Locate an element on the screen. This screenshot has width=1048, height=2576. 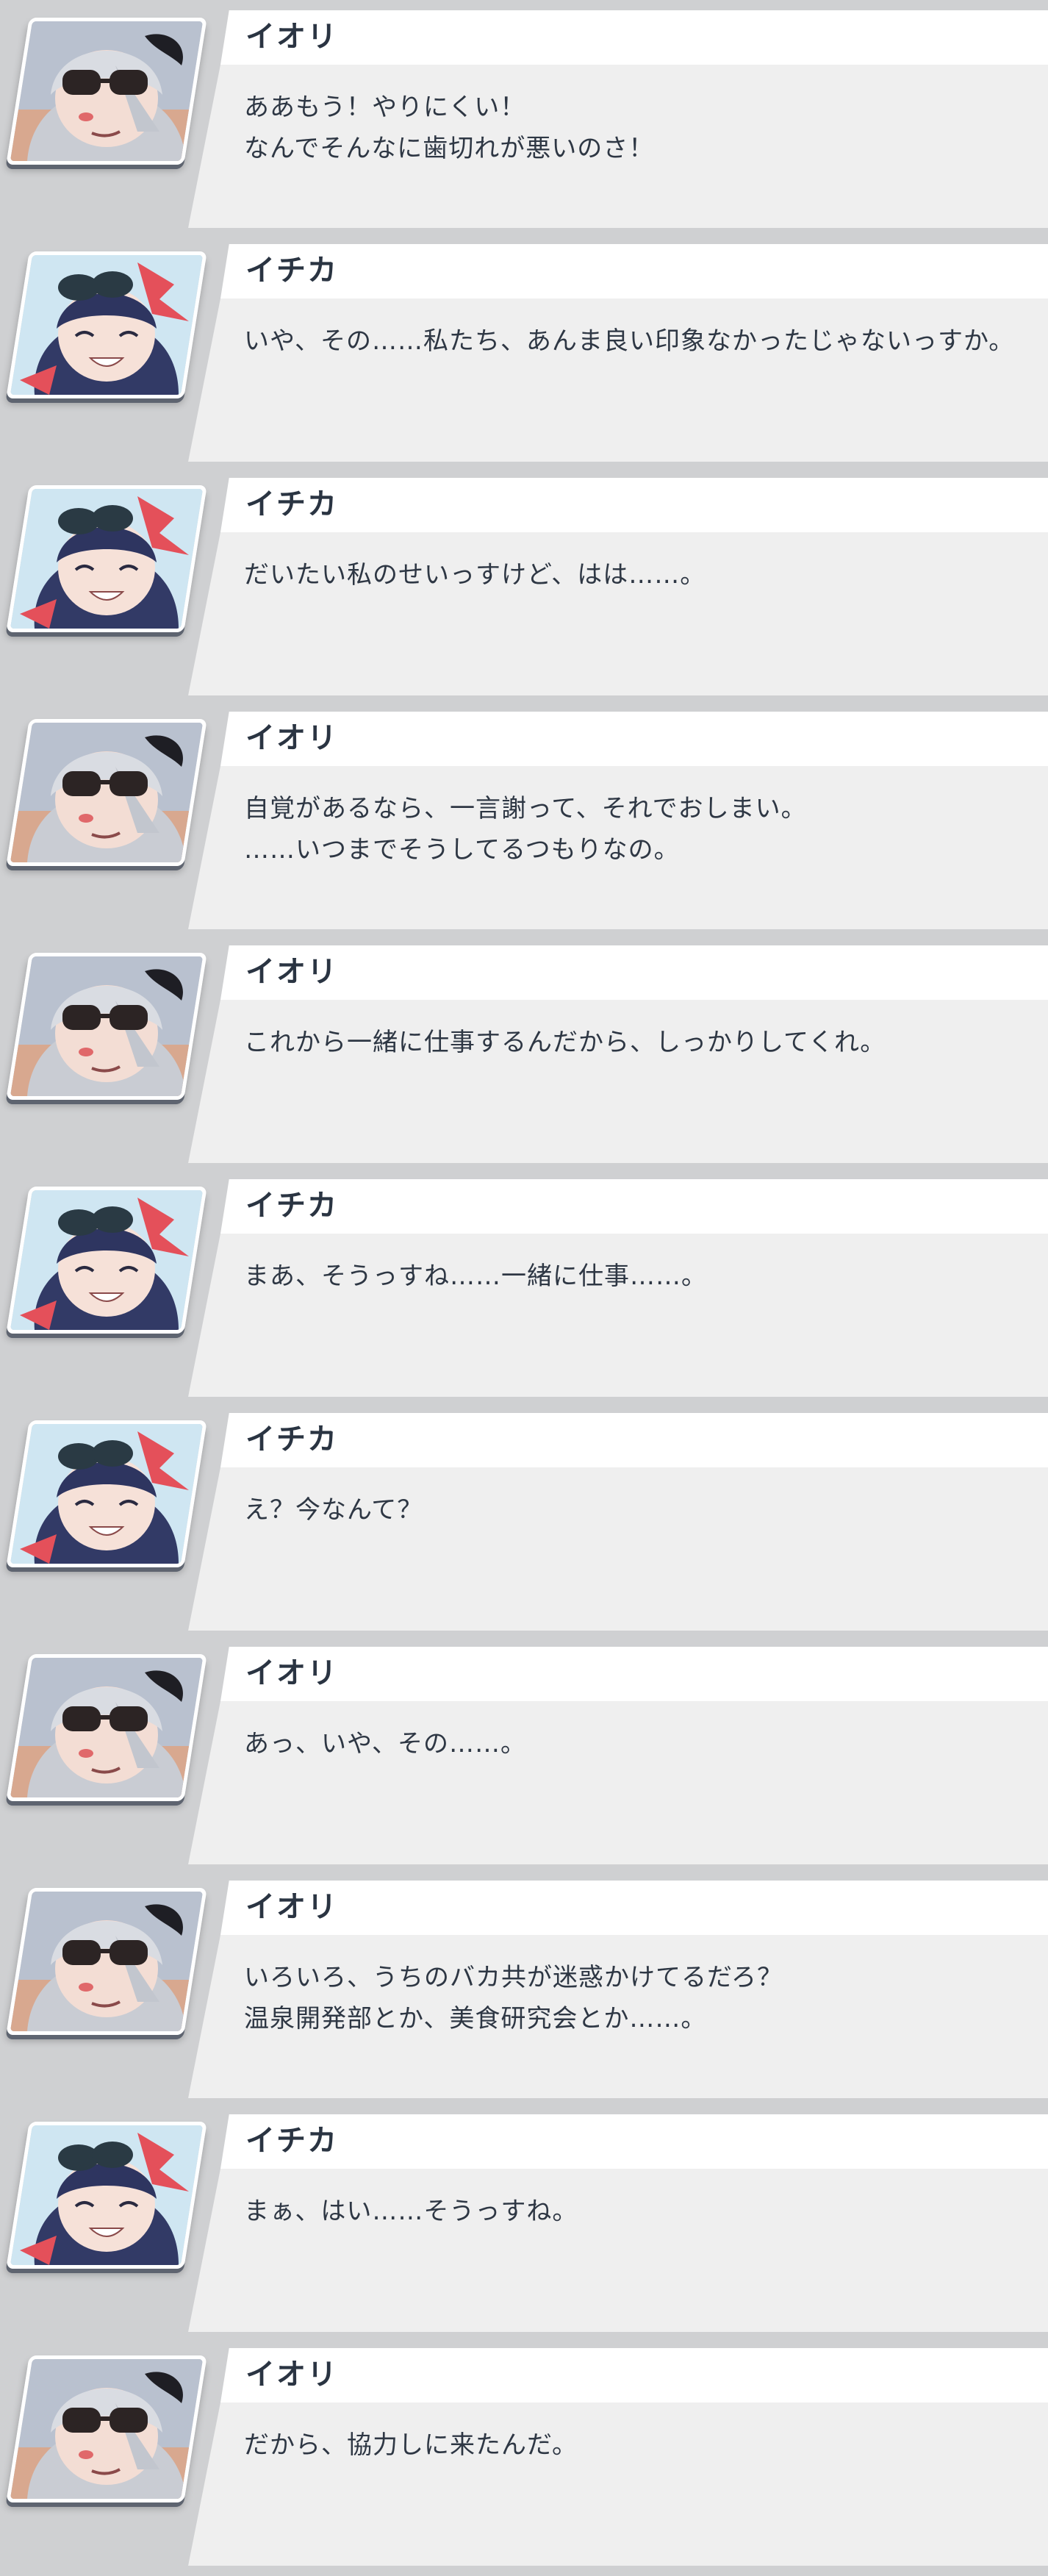
dialogue-entry: イオリ これから一緒に仕事するんだから、しっかりしてくれ。 is located at coordinates (524, 1052).